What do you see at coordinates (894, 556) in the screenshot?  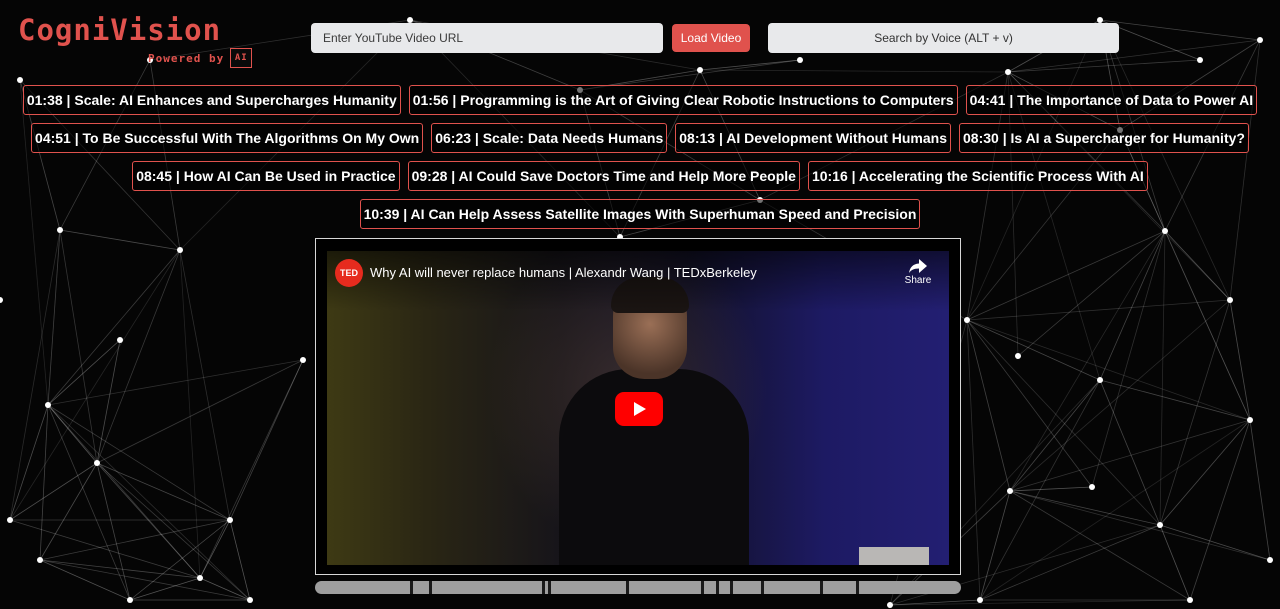 I see `podium` at bounding box center [894, 556].